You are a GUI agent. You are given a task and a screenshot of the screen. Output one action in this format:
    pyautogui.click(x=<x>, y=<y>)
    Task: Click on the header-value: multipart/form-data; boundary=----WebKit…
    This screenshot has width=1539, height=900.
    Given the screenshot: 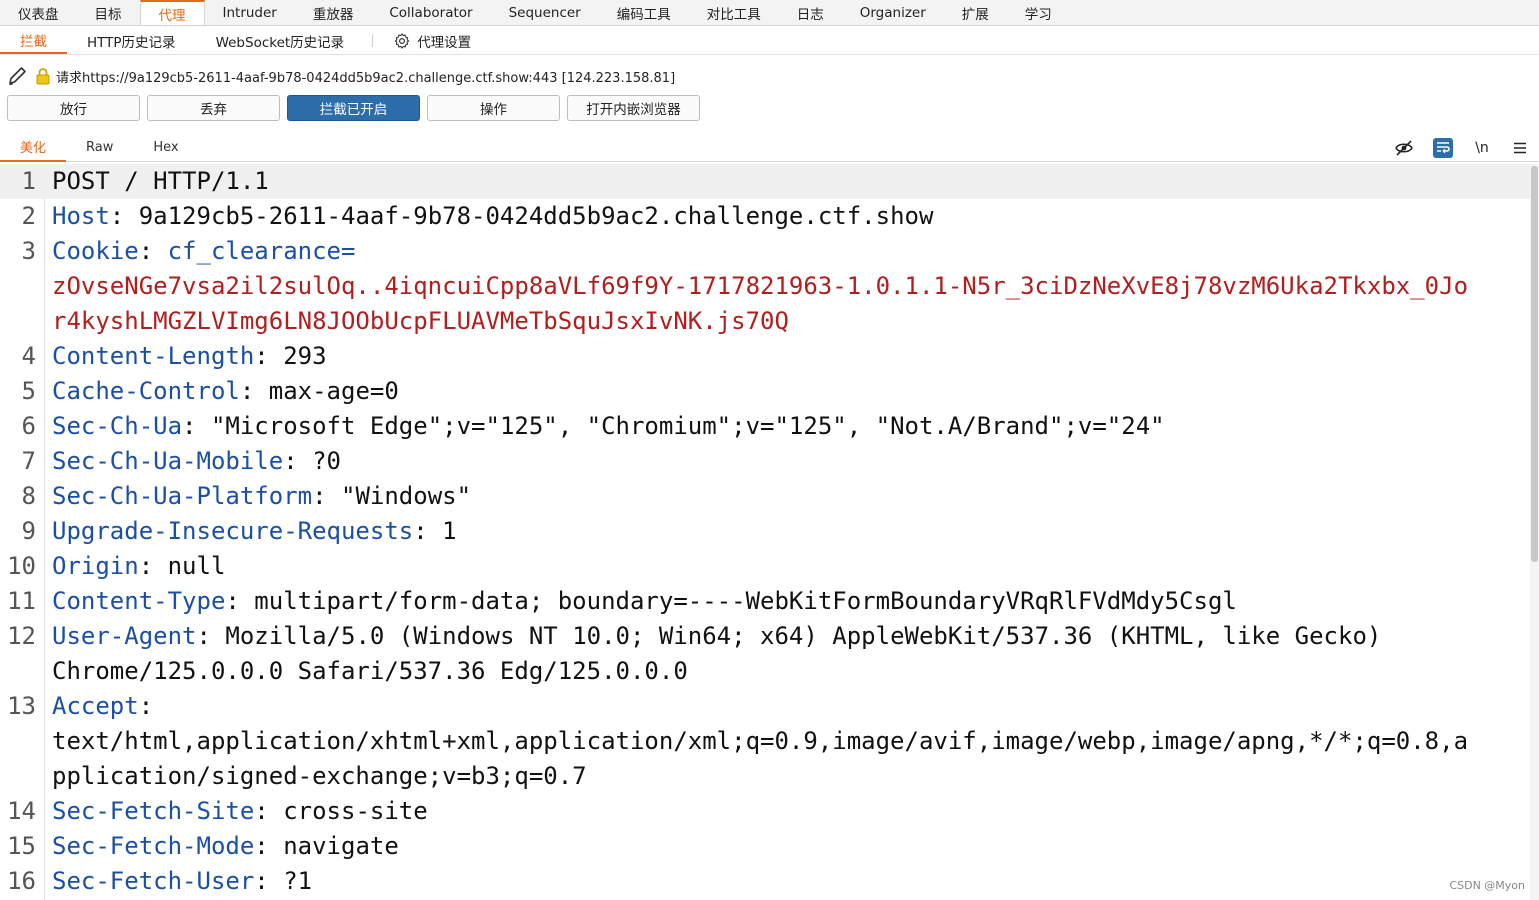 What is the action you would take?
    pyautogui.click(x=745, y=601)
    